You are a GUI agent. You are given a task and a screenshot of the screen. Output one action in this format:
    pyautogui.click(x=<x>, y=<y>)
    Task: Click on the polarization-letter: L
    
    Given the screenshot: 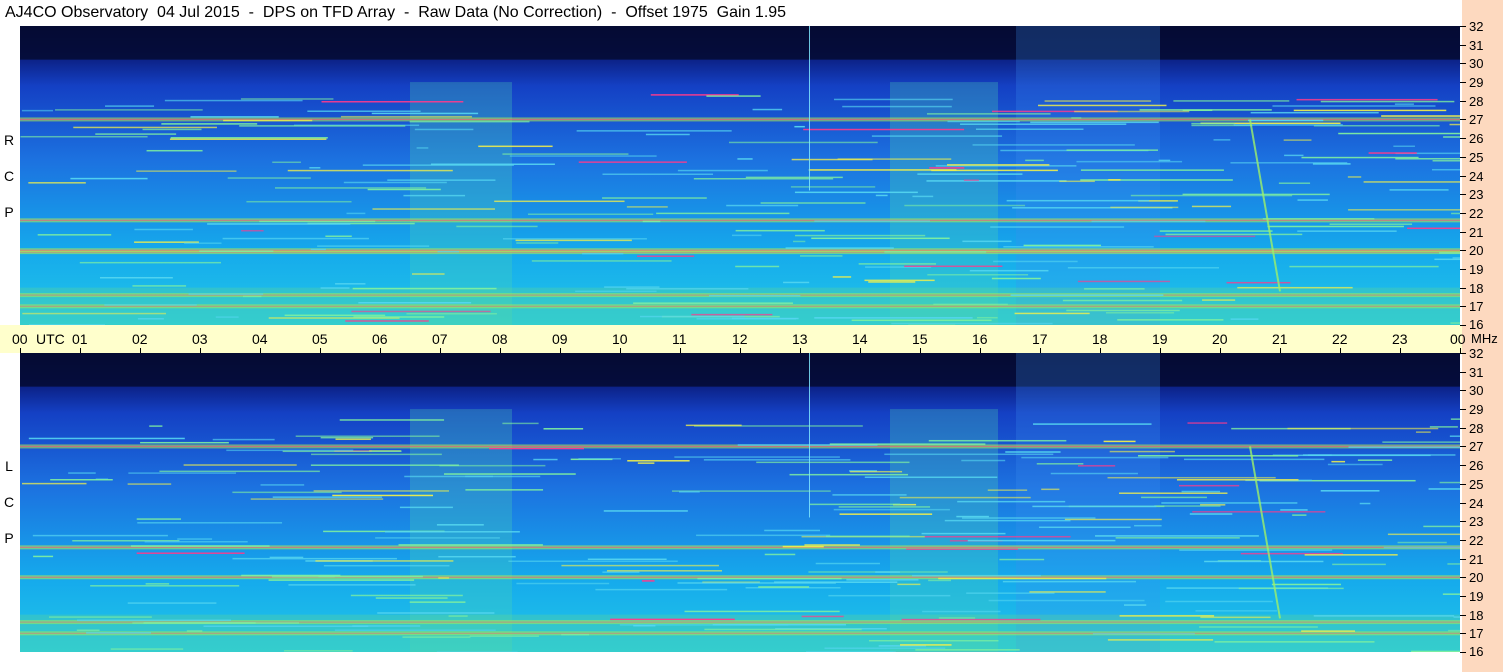 What is the action you would take?
    pyautogui.click(x=9, y=466)
    